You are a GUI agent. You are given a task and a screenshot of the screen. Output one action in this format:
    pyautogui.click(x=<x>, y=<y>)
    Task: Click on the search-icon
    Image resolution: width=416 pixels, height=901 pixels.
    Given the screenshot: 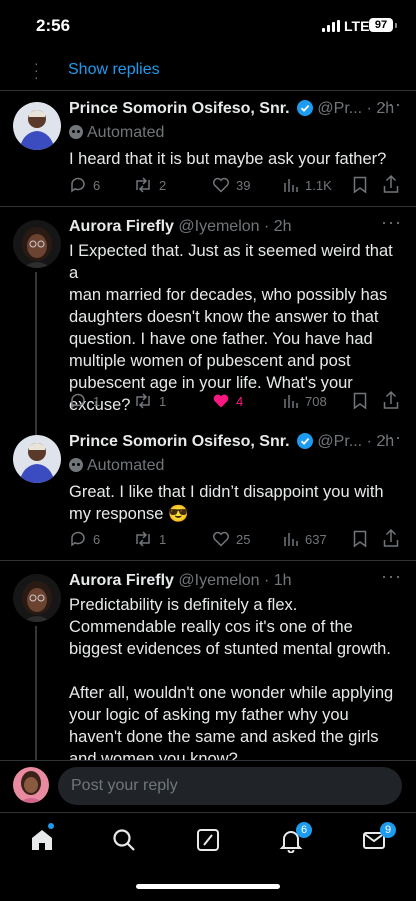 What is the action you would take?
    pyautogui.click(x=124, y=840)
    